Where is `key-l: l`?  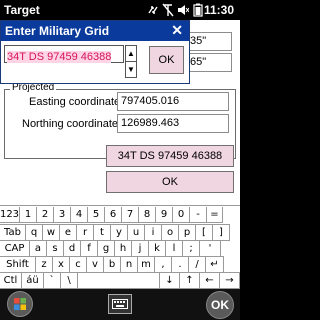 key-l: l is located at coordinates (174, 249).